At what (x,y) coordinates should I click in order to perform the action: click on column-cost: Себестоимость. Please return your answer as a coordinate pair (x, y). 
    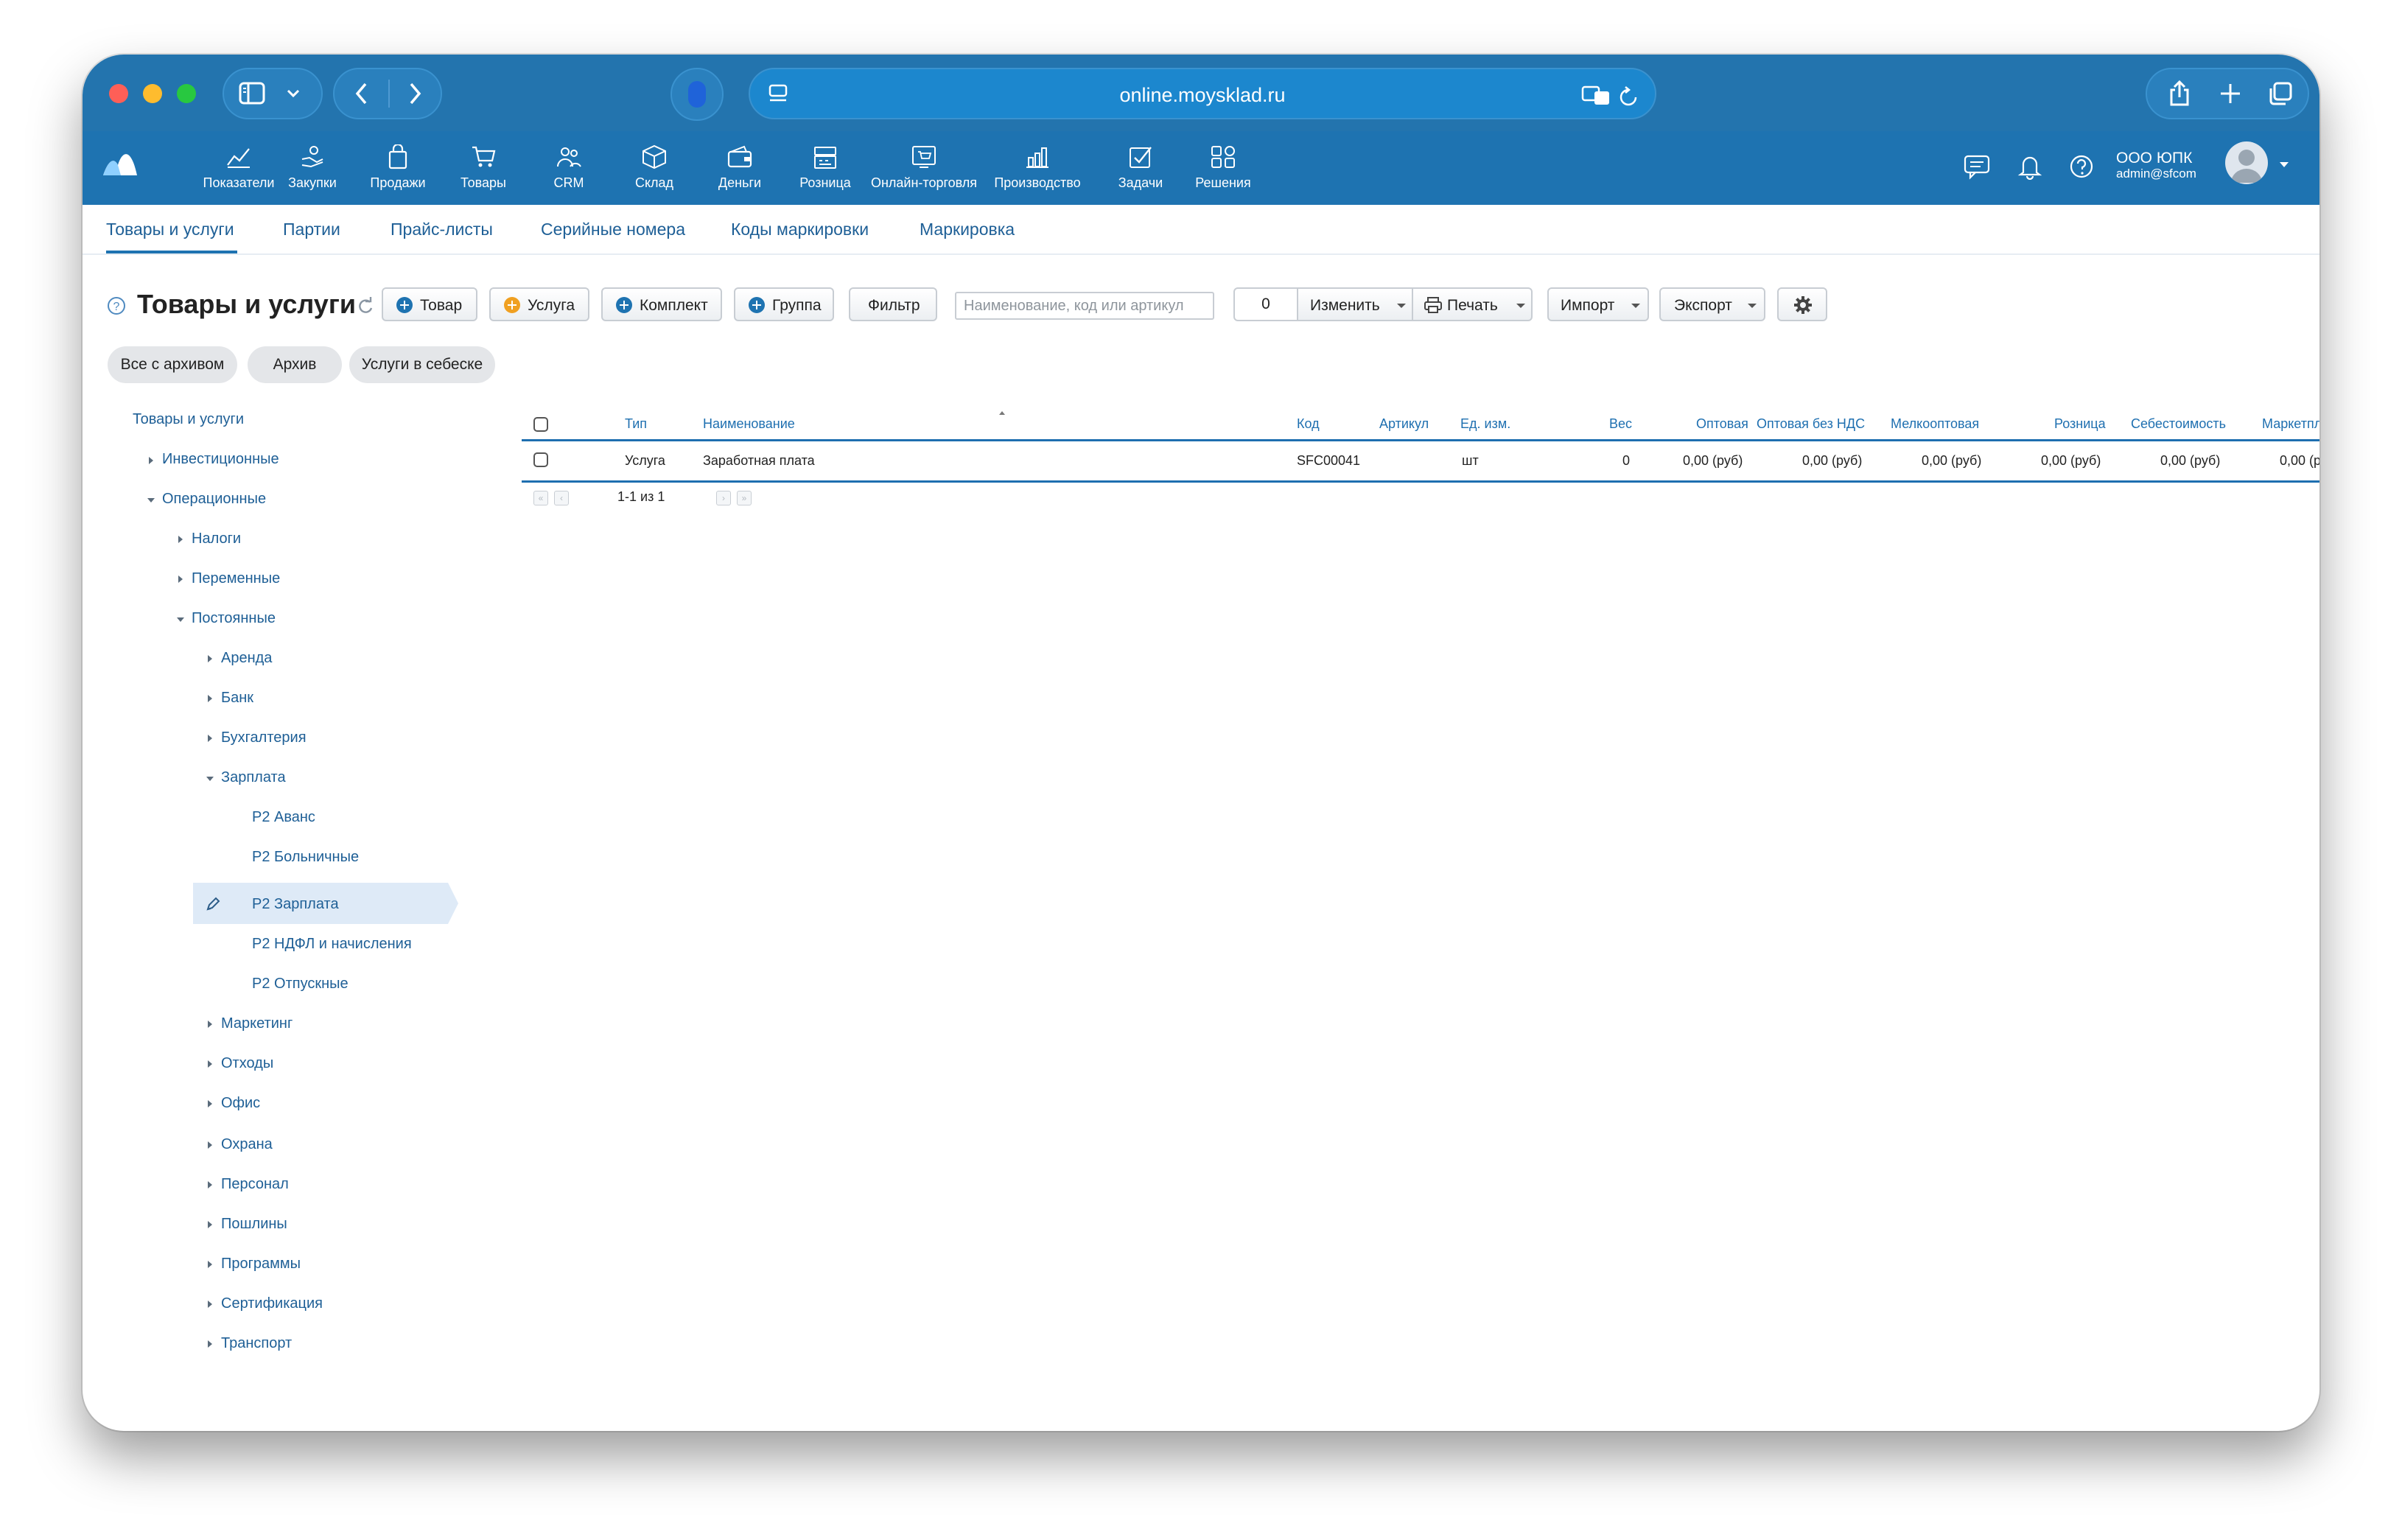
    Looking at the image, I should click on (2178, 424).